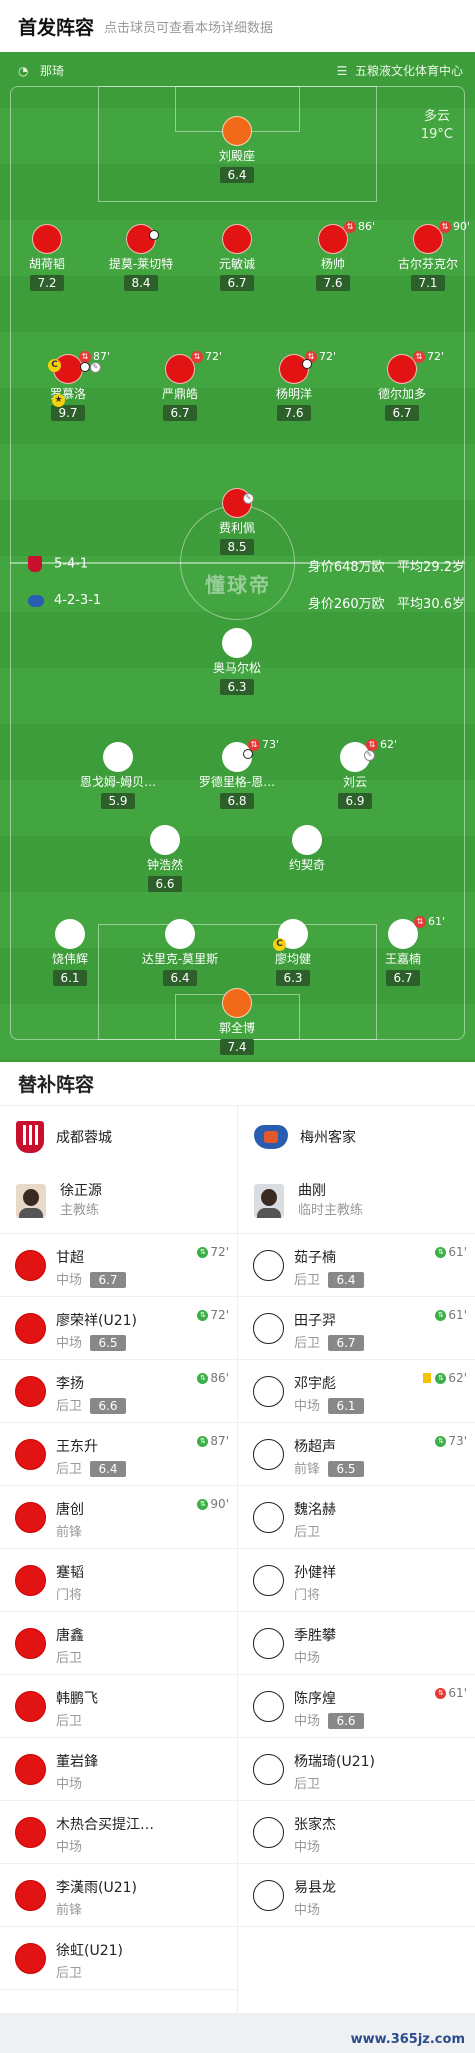  What do you see at coordinates (165, 858) in the screenshot?
I see `away-player: 钟浩然 6.6` at bounding box center [165, 858].